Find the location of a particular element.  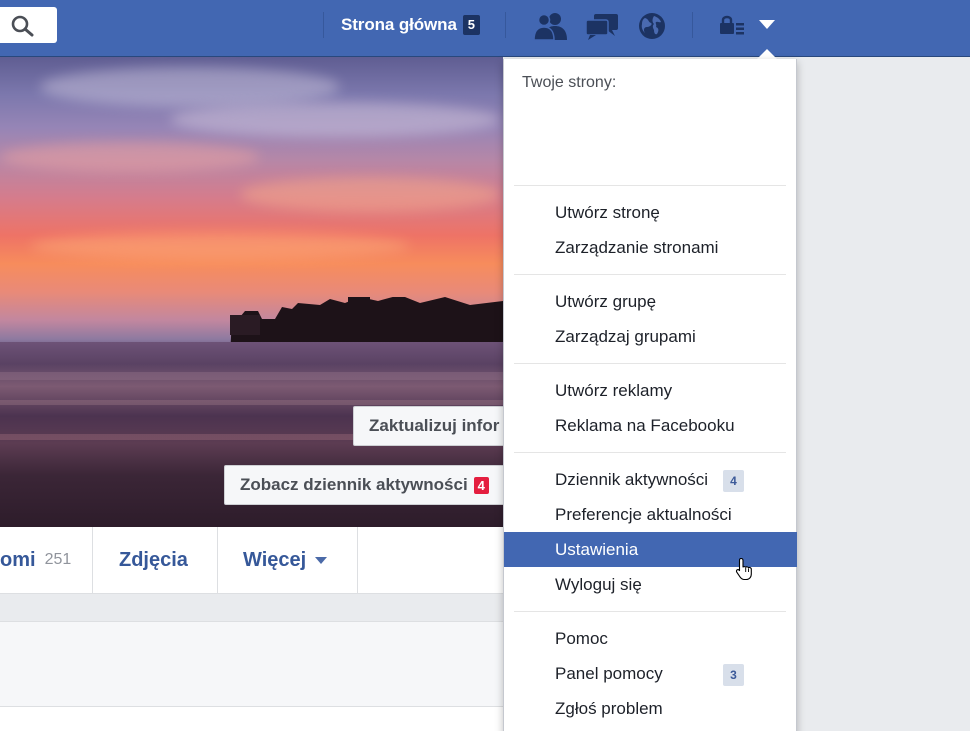

menu-item-label: Preferencje aktualności is located at coordinates (643, 514).